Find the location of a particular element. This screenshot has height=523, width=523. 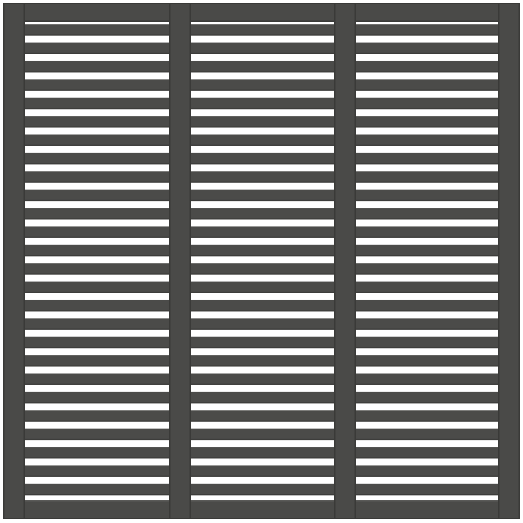

fence-top-rail is located at coordinates (261, 12).